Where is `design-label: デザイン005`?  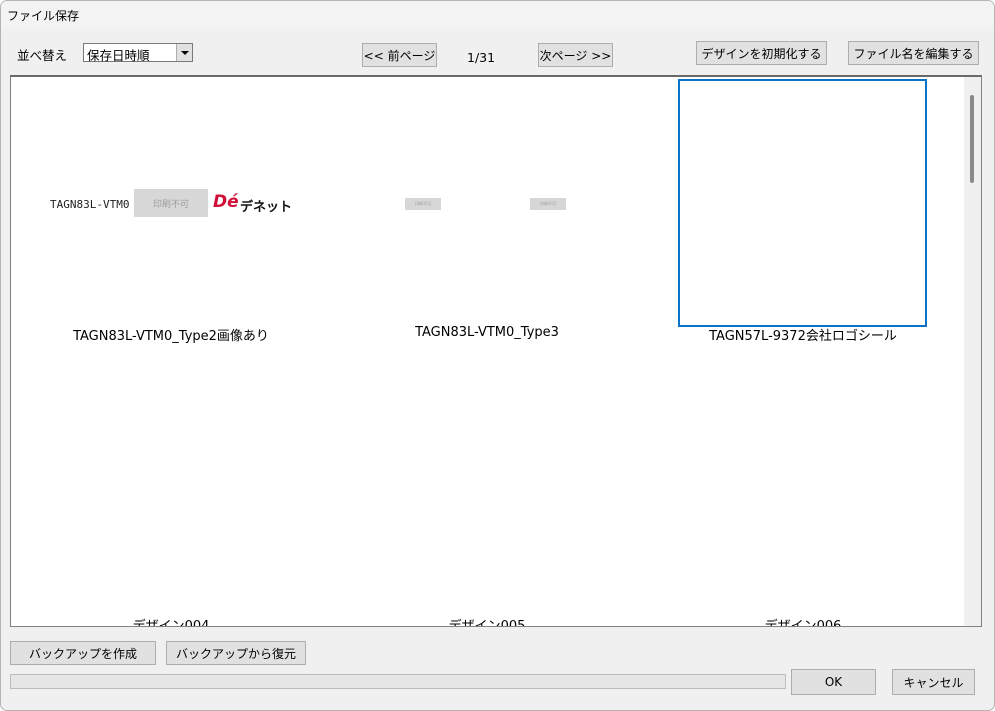 design-label: デザイン005 is located at coordinates (487, 623).